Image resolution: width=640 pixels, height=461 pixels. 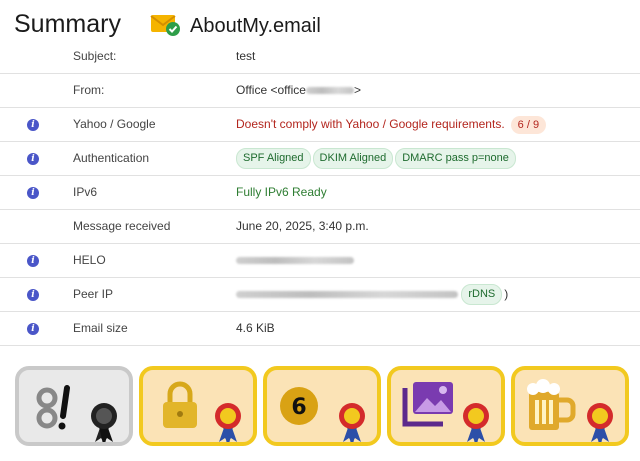 I want to click on badge-grade-six: 6, so click(x=322, y=406).